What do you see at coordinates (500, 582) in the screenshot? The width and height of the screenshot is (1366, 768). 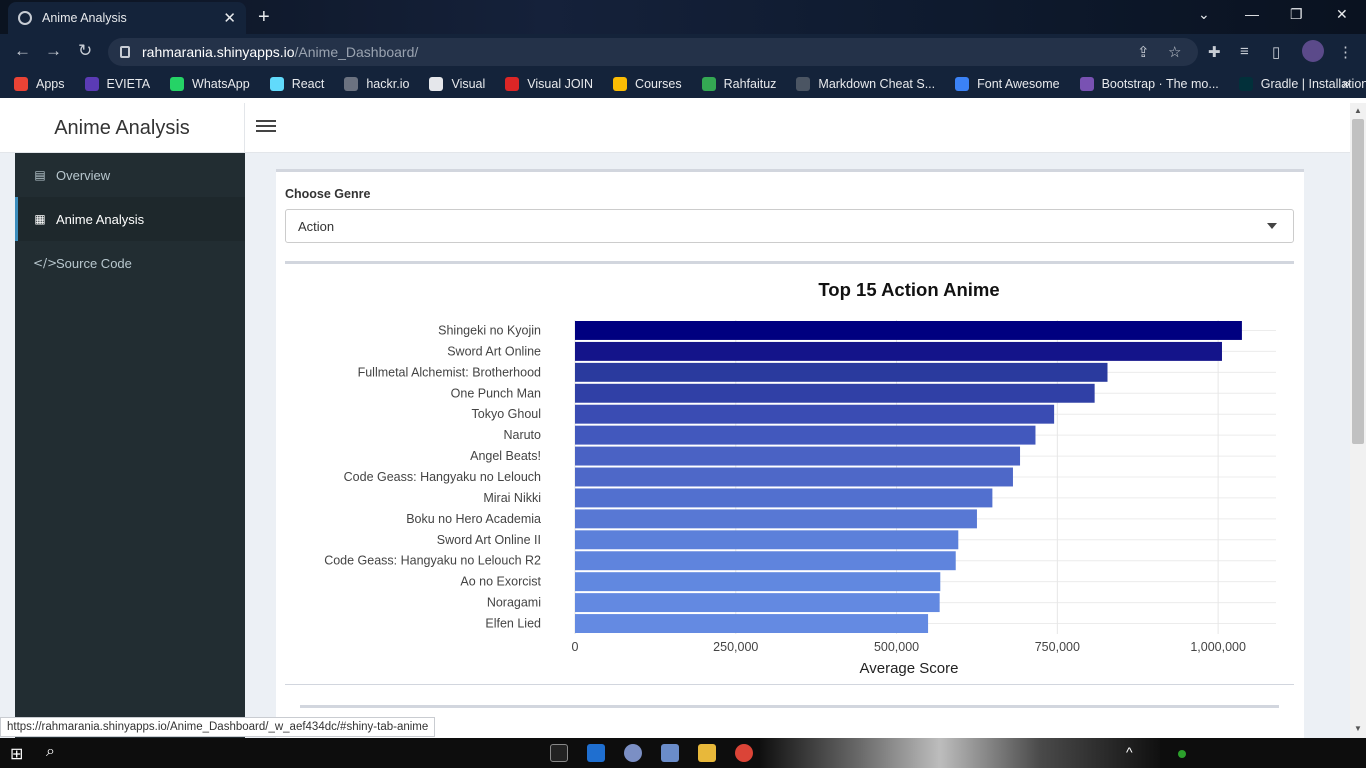 I see `category-label: Ao no Exorcist` at bounding box center [500, 582].